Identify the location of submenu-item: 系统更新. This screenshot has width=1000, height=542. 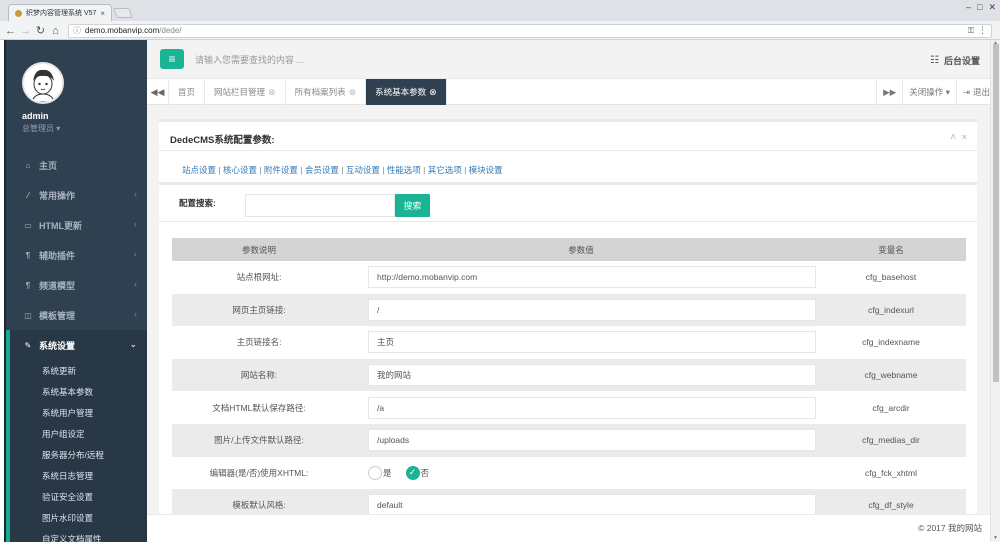
(78, 370).